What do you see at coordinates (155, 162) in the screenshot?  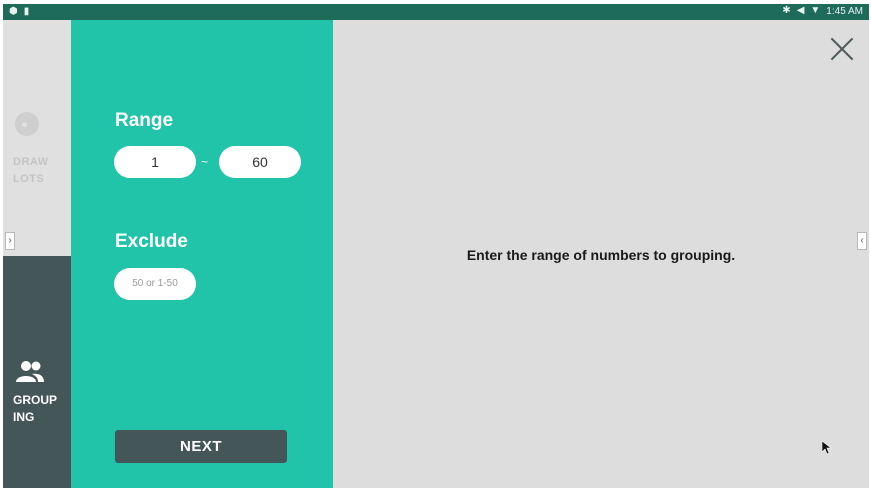 I see `range-from-input: 1` at bounding box center [155, 162].